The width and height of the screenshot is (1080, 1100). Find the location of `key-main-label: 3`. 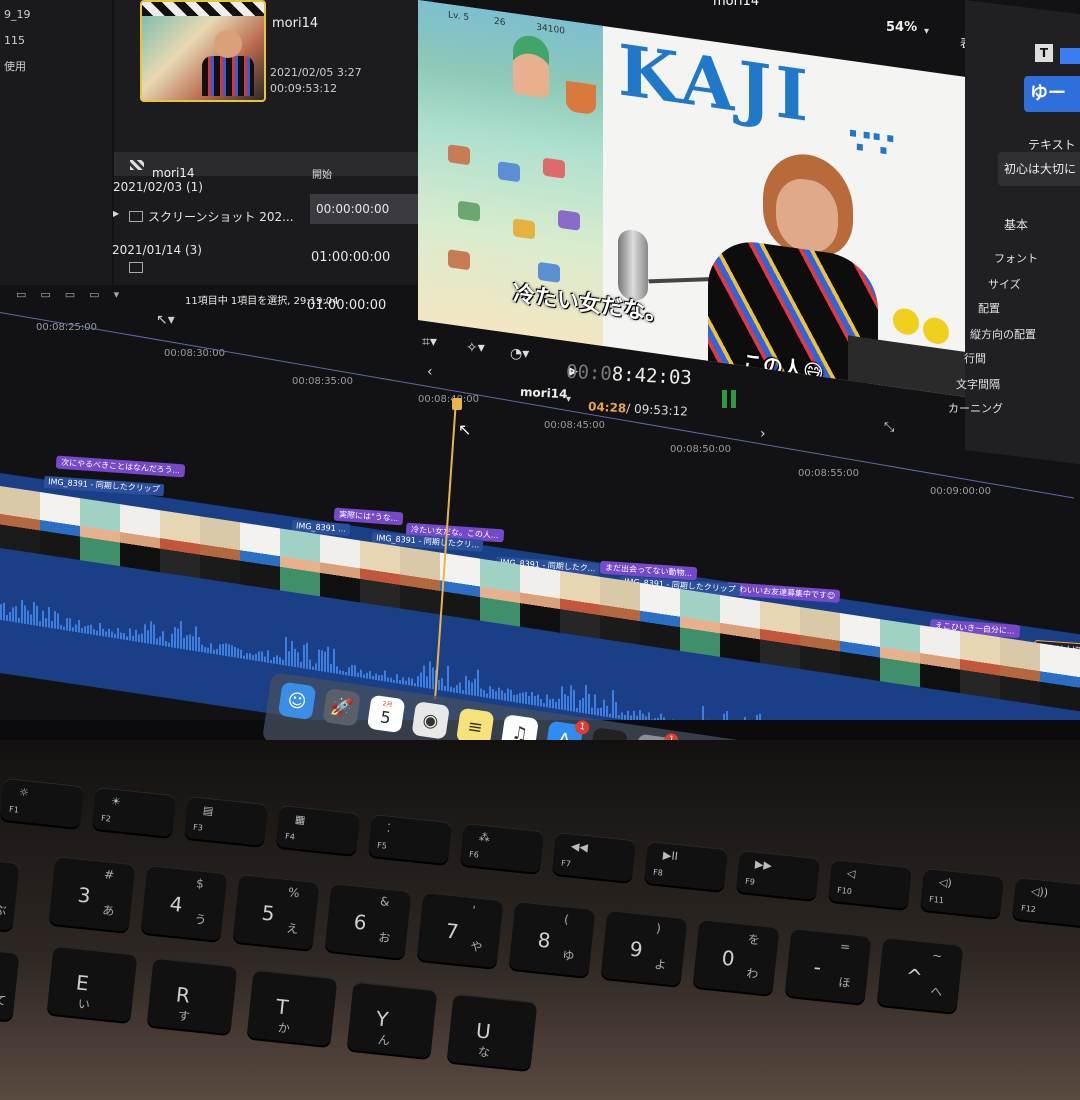

key-main-label: 3 is located at coordinates (84, 895).